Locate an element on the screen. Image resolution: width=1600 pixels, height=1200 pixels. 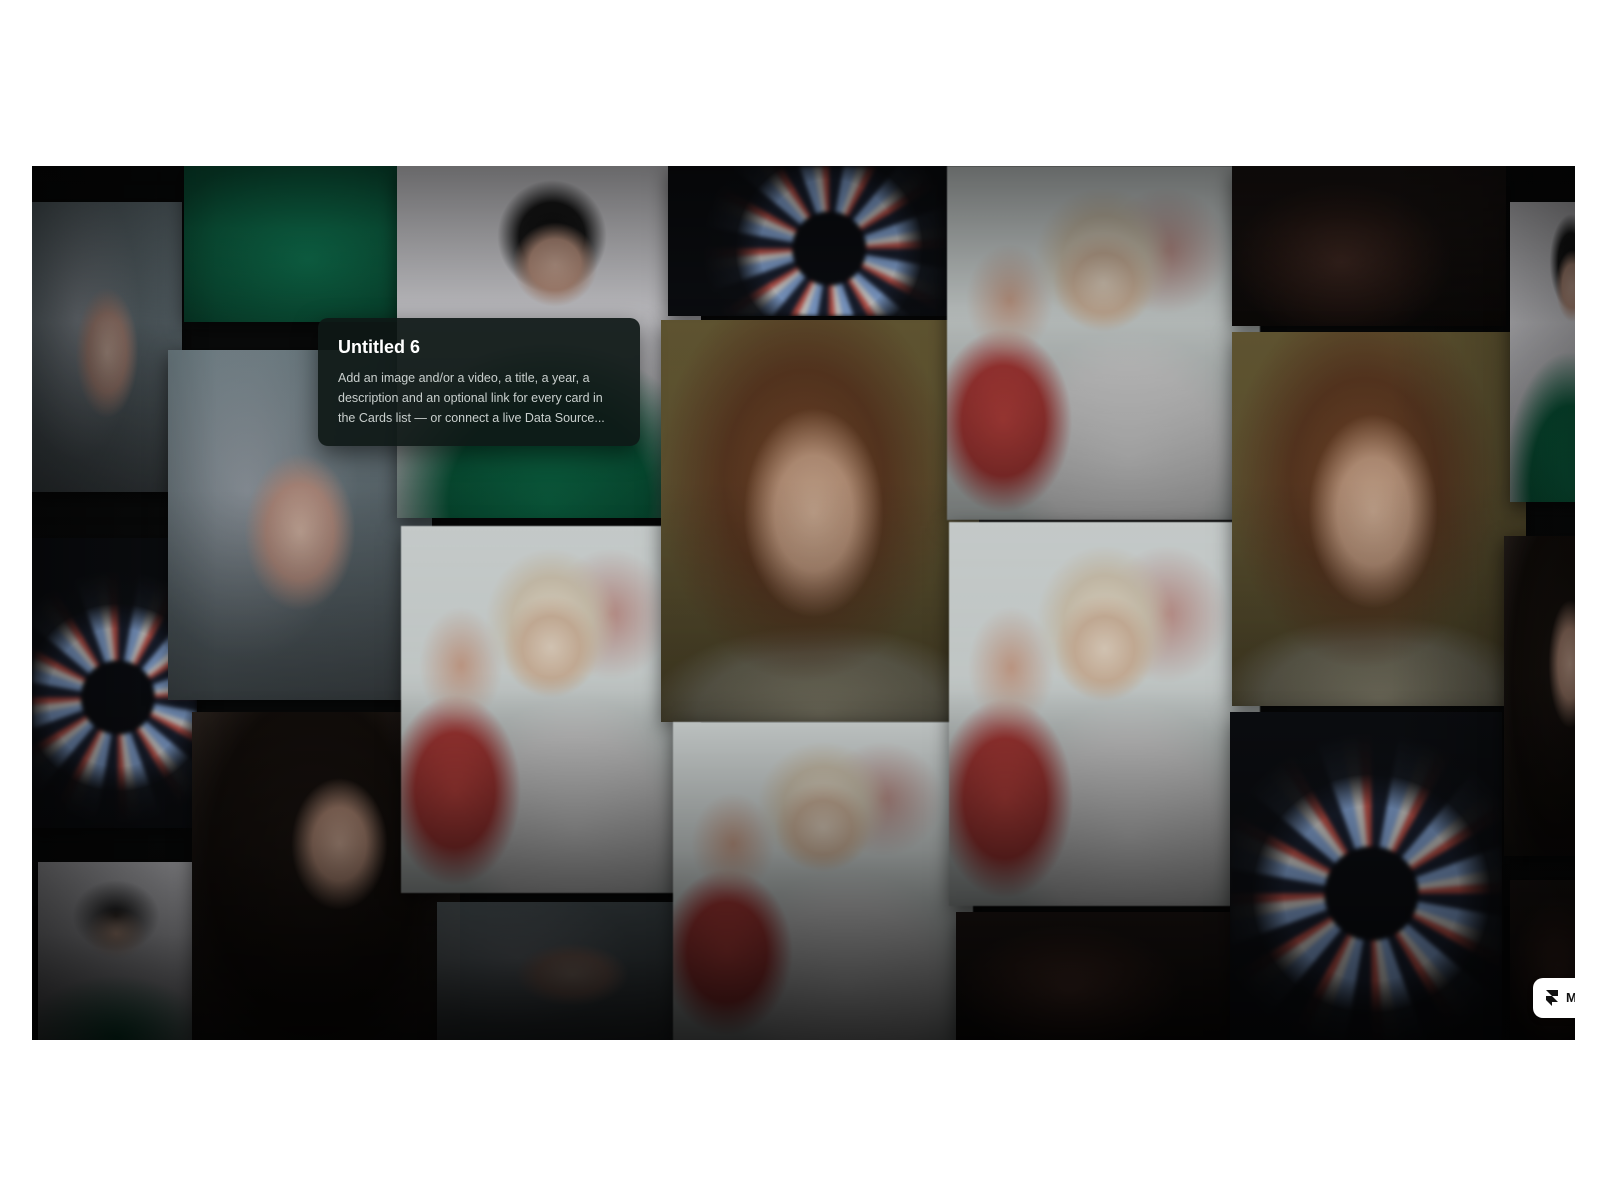
page-margin is located at coordinates (1587, 600).